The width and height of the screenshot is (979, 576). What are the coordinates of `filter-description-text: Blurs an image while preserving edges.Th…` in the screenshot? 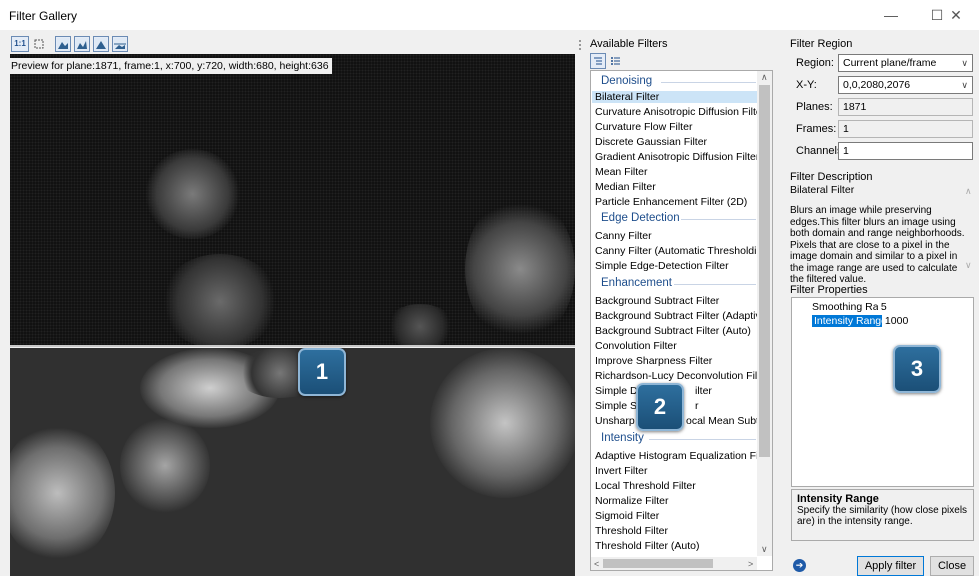 It's located at (877, 245).